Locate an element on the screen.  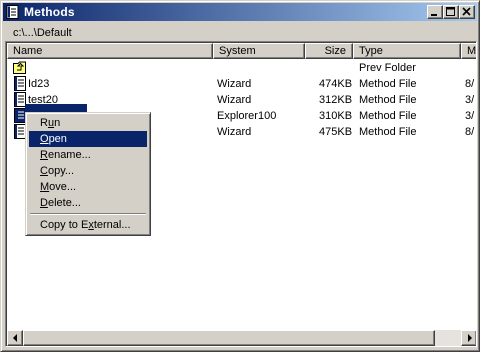
arrow-right-icon is located at coordinates (470, 338).